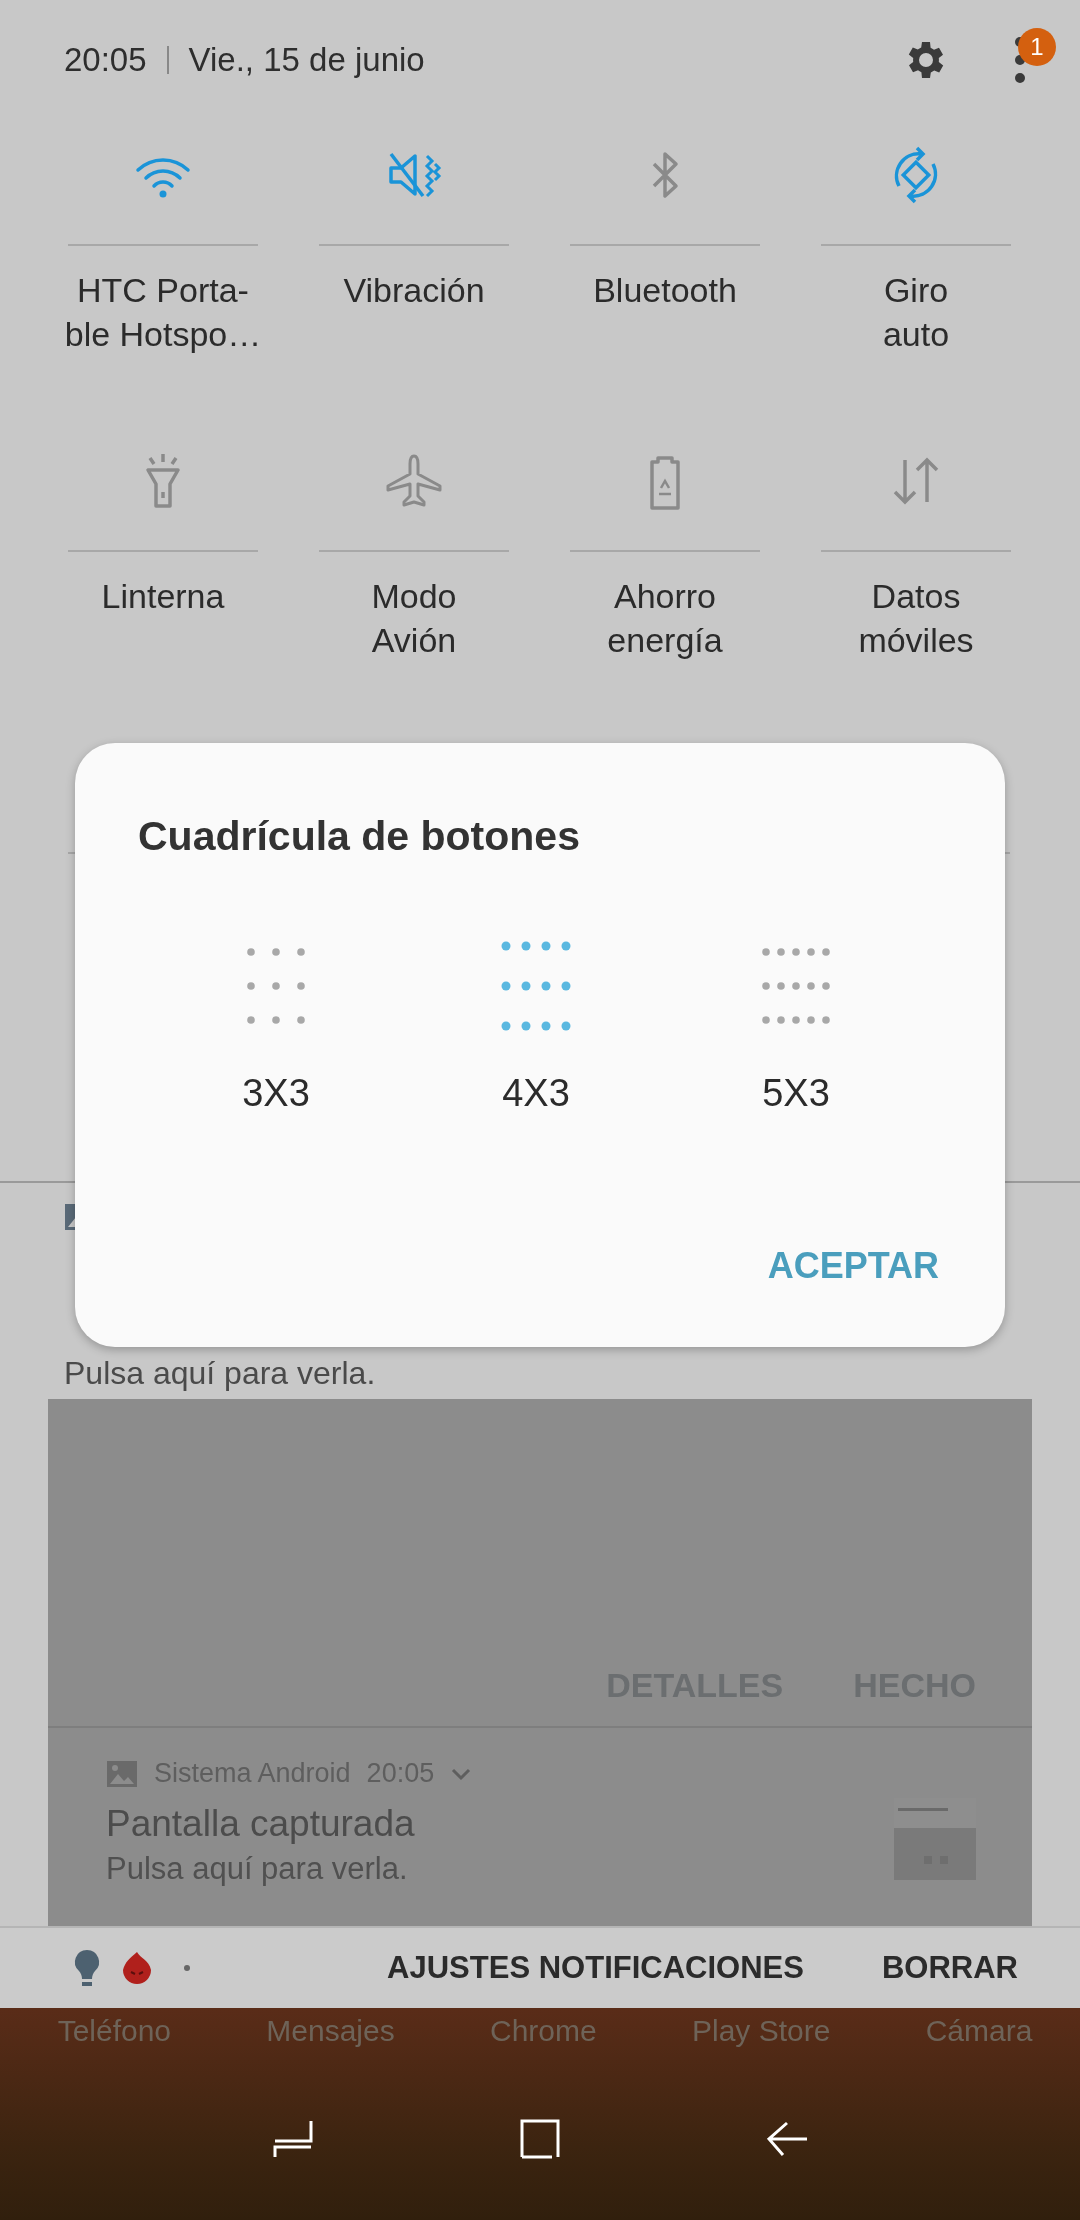 The width and height of the screenshot is (1080, 2220). What do you see at coordinates (414, 618) in the screenshot?
I see `tile-label: Modo Avión` at bounding box center [414, 618].